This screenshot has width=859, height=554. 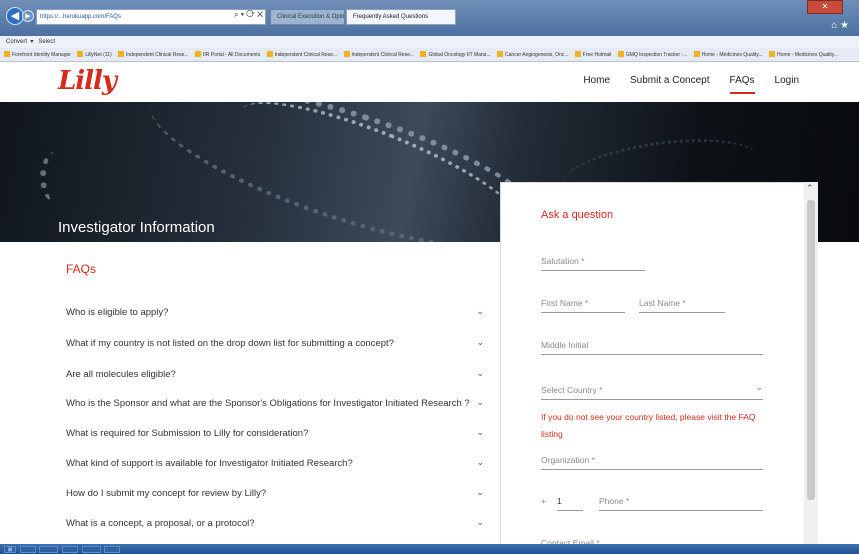 I want to click on window-close-icon: ✕, so click(x=825, y=7).